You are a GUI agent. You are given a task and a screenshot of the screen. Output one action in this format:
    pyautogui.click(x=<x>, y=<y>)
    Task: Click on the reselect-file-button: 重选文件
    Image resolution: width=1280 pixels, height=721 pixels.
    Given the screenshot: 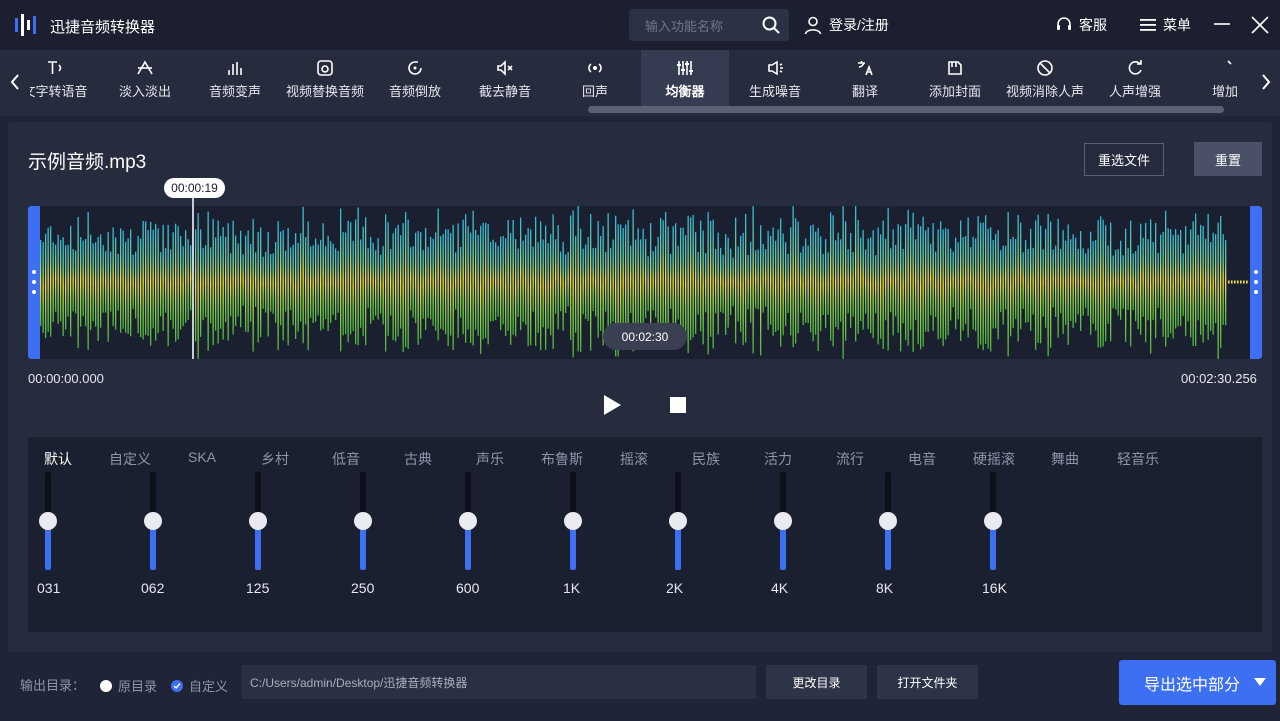 What is the action you would take?
    pyautogui.click(x=1124, y=159)
    